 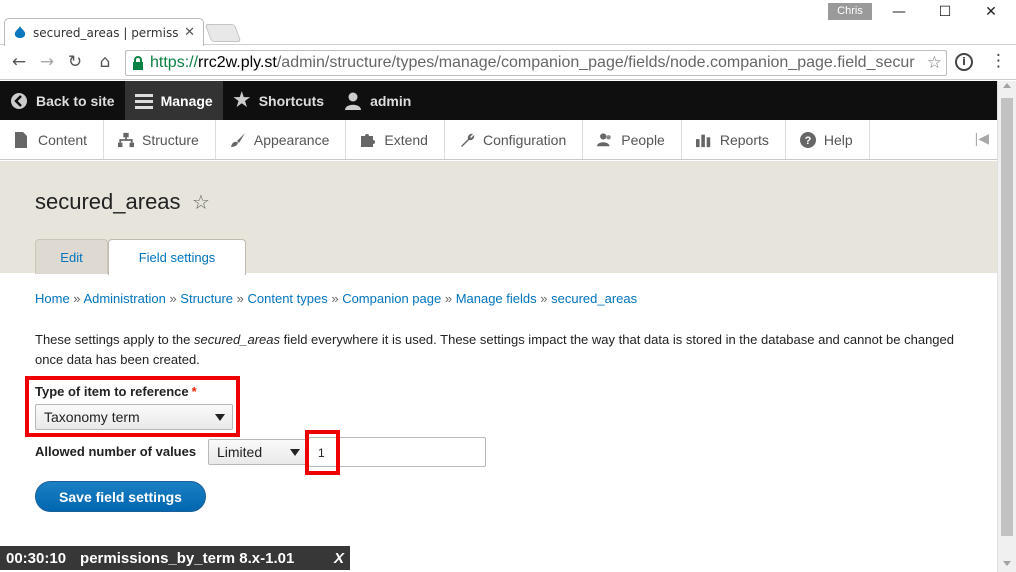 What do you see at coordinates (22, 139) in the screenshot?
I see `file-icon` at bounding box center [22, 139].